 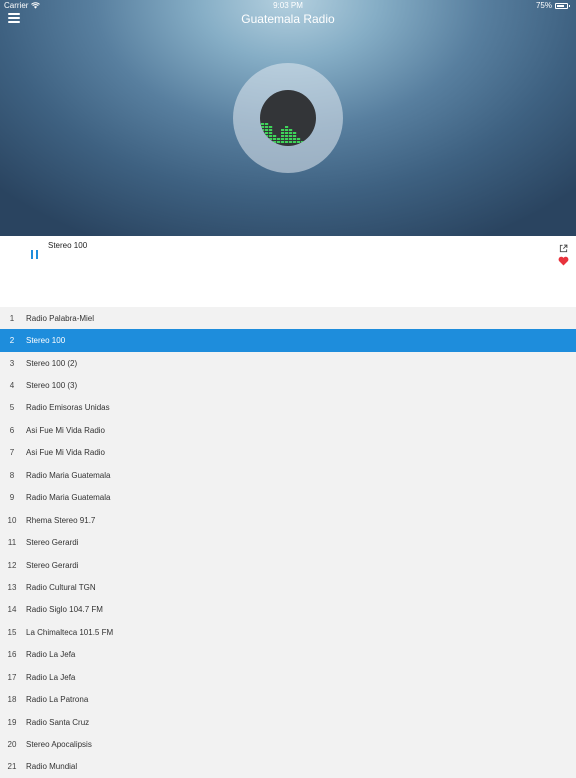 What do you see at coordinates (12, 610) in the screenshot?
I see `station-number: 14` at bounding box center [12, 610].